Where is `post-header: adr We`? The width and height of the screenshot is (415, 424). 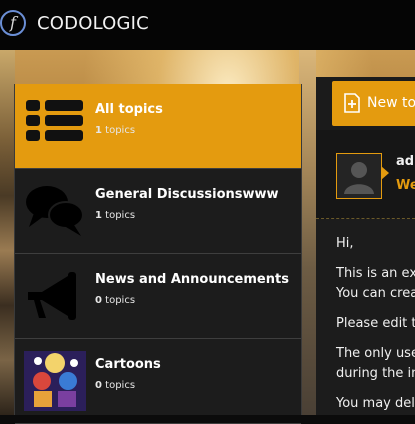
post-header: adr We is located at coordinates (365, 174).